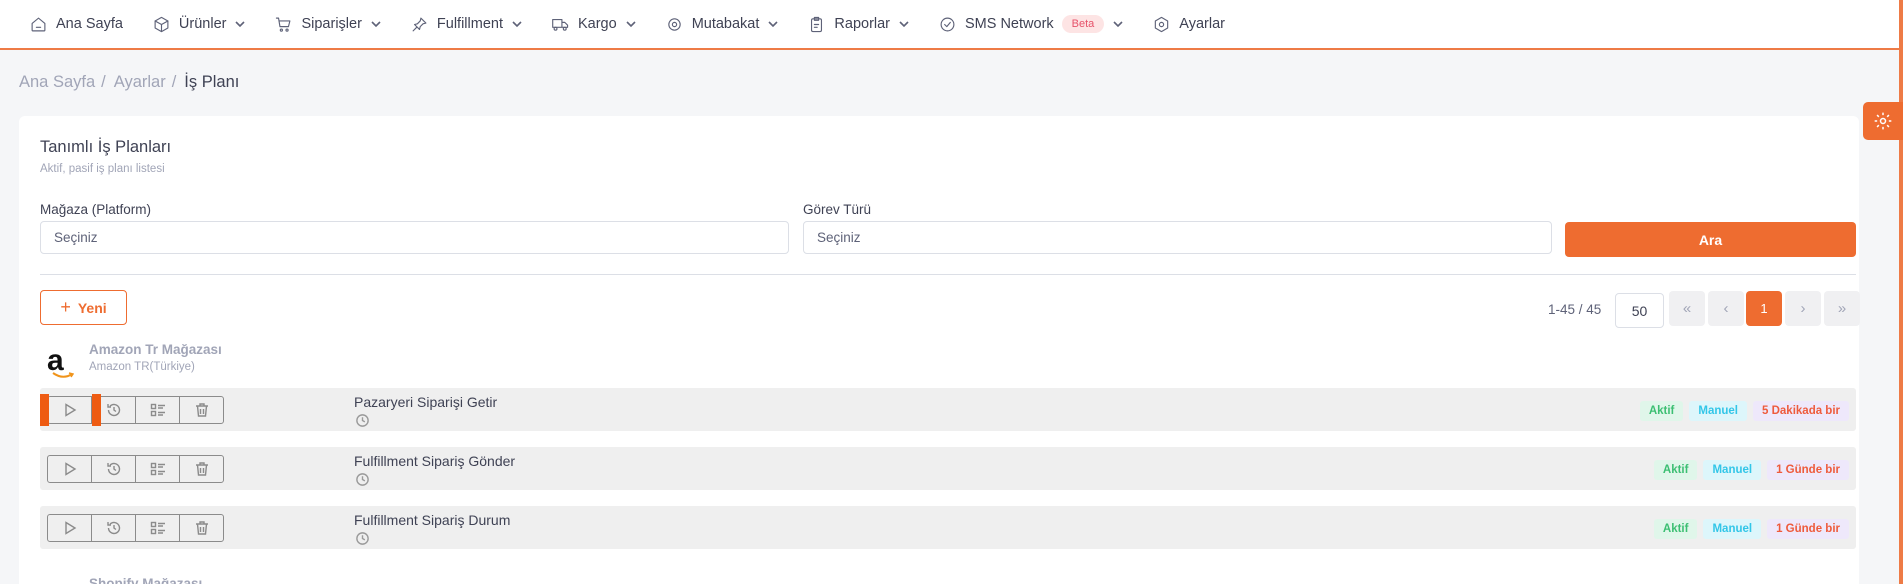 The width and height of the screenshot is (1903, 584). Describe the element at coordinates (212, 82) in the screenshot. I see `breadcrumb-current: İş Planı` at that location.